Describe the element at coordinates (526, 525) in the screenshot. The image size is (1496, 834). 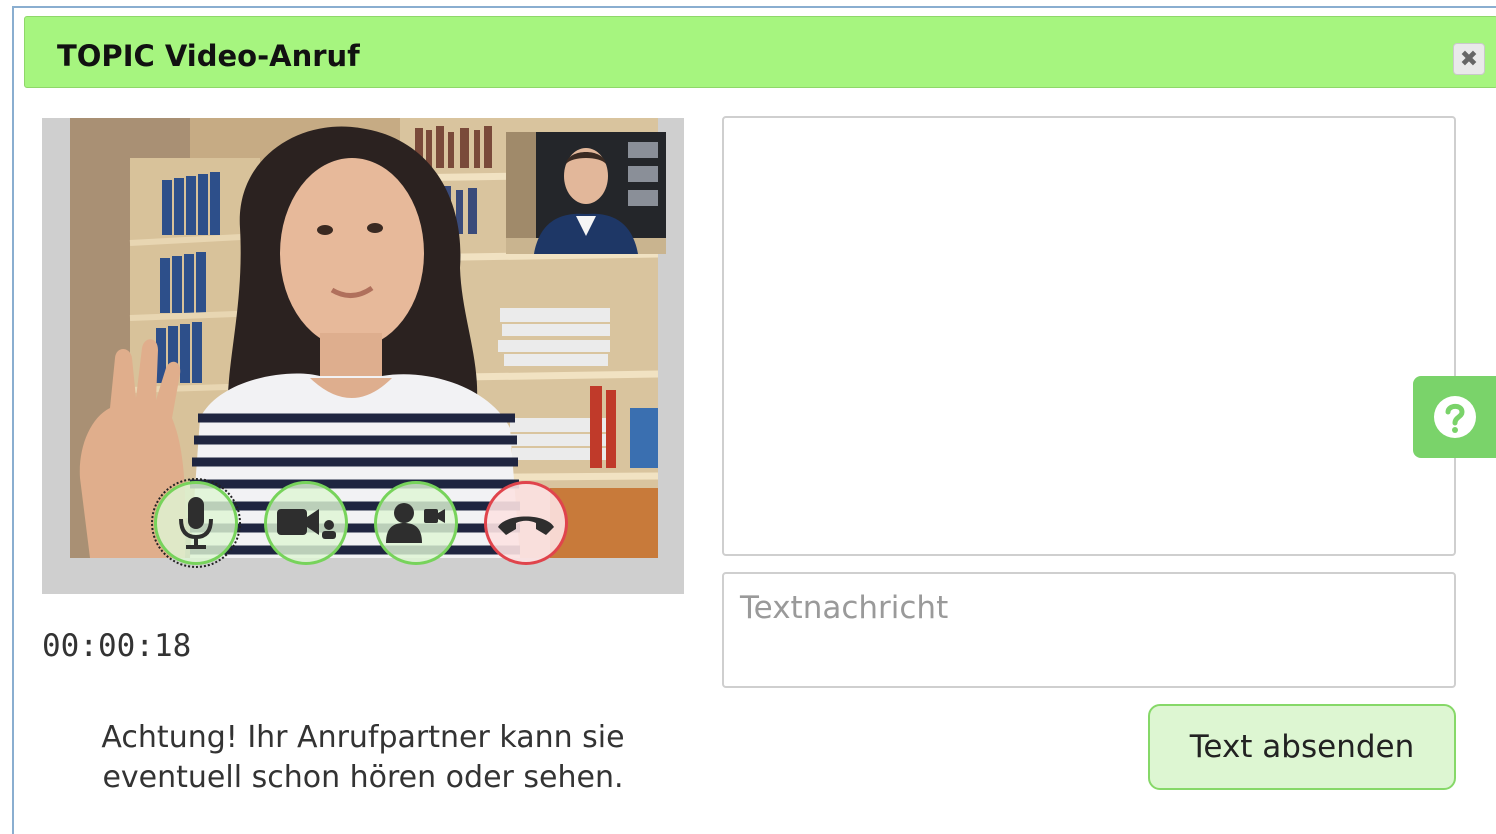
I see `phone-hangup-icon` at that location.